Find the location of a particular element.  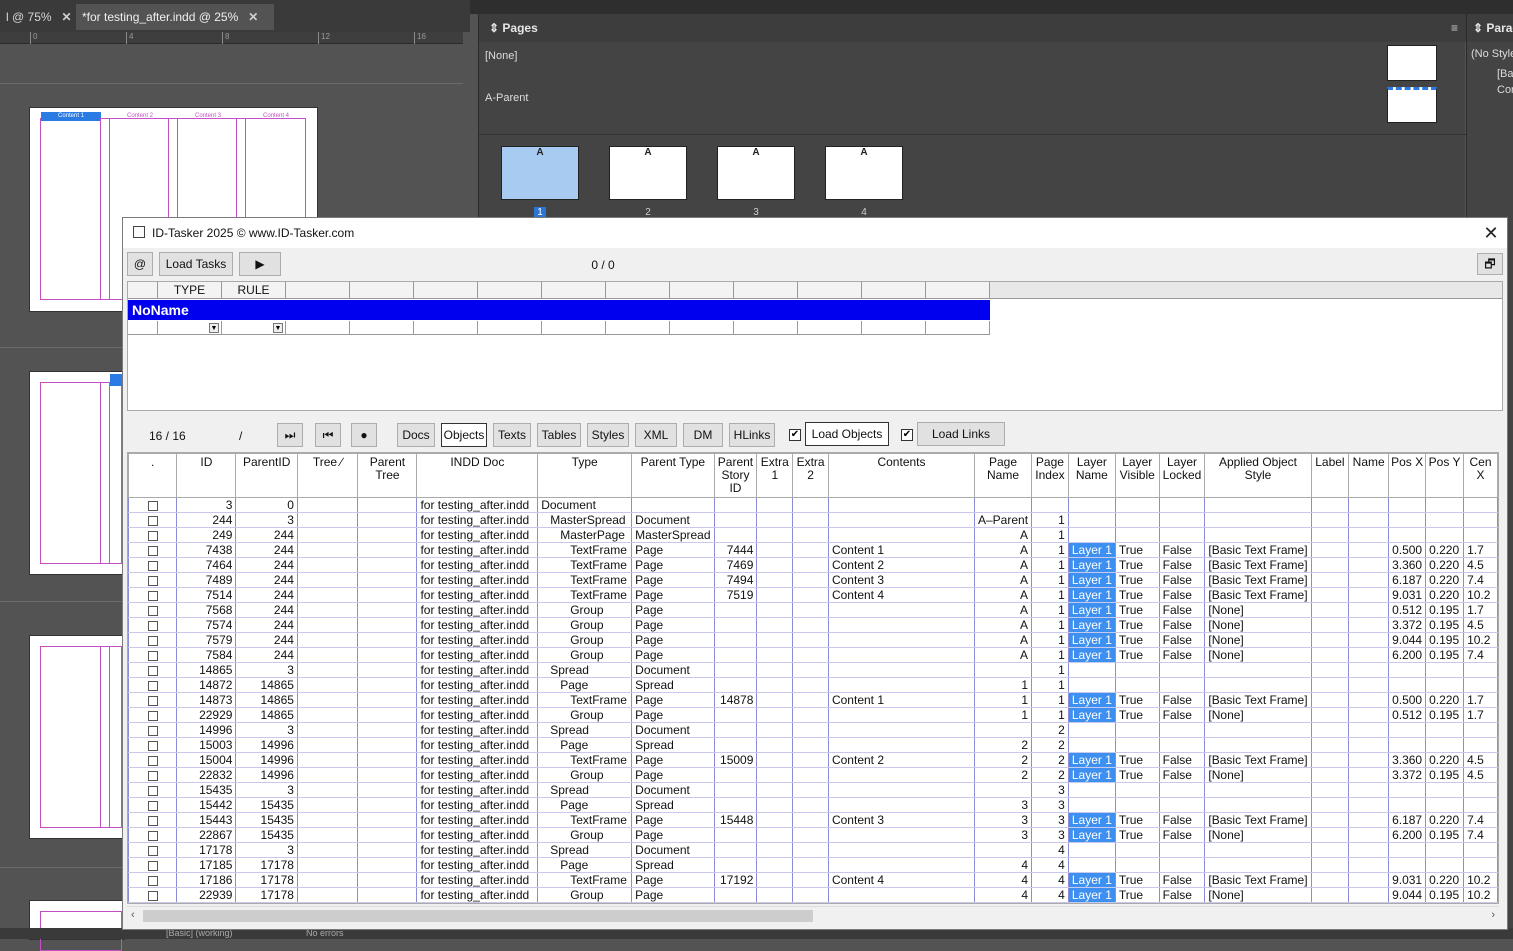

column-header: Parent Story ID is located at coordinates (735, 475).